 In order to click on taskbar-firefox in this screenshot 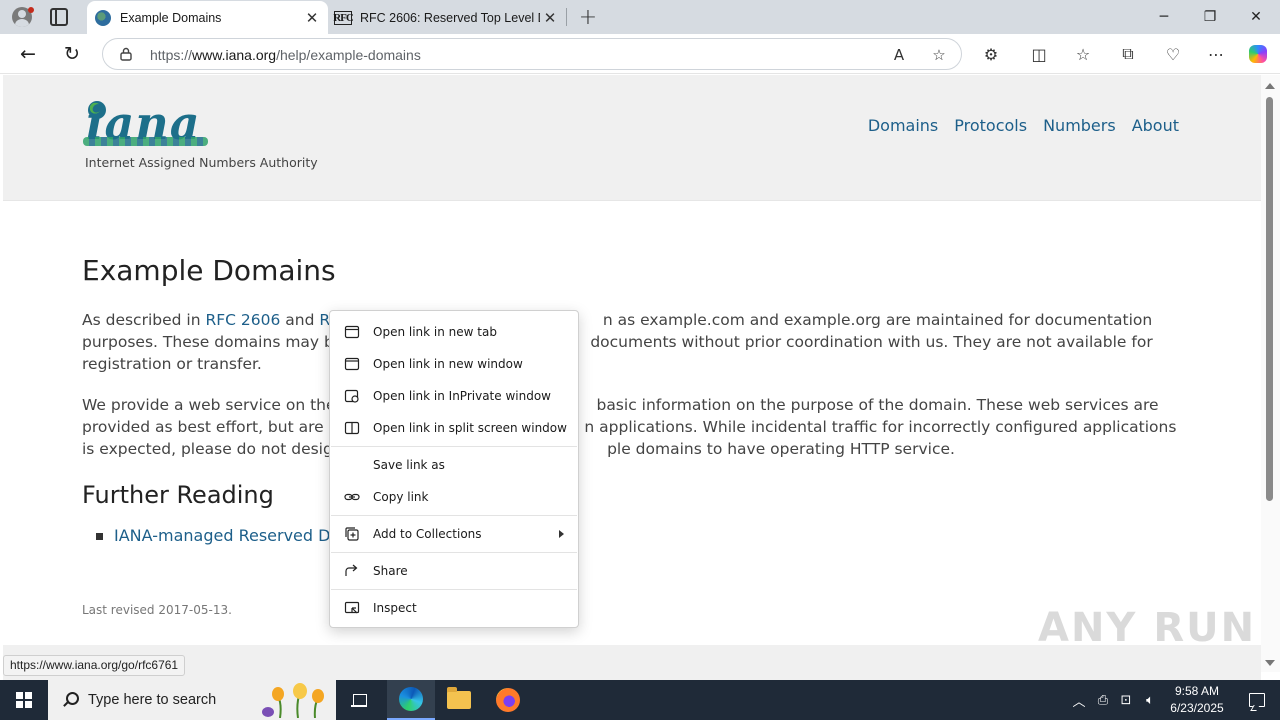, I will do `click(508, 700)`.